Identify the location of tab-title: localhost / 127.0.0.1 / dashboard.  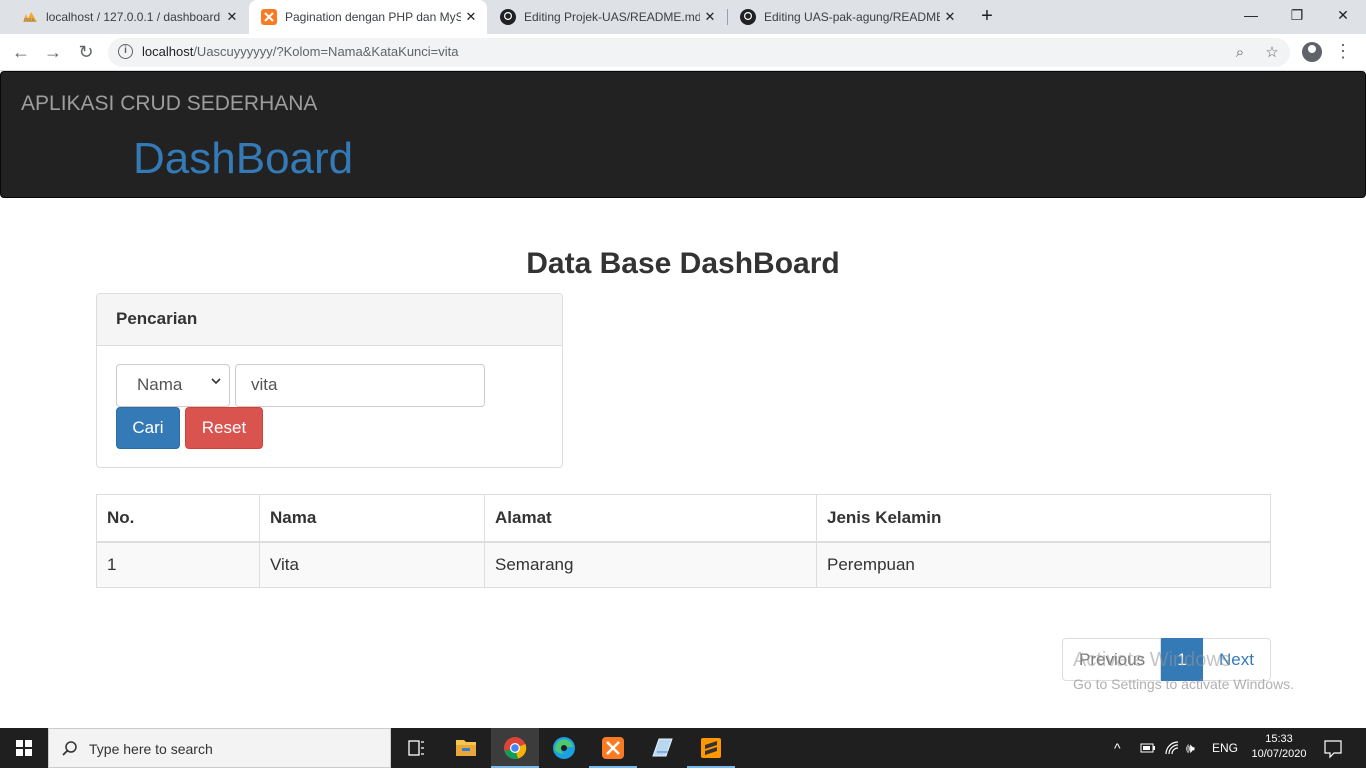
(133, 17).